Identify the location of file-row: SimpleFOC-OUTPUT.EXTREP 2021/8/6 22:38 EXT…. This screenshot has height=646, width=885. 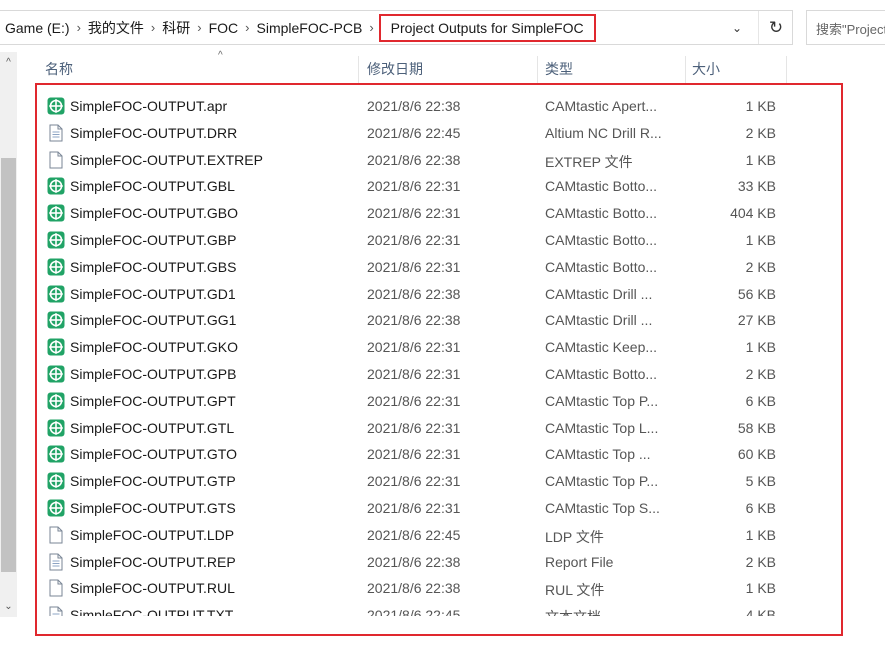
(442, 160).